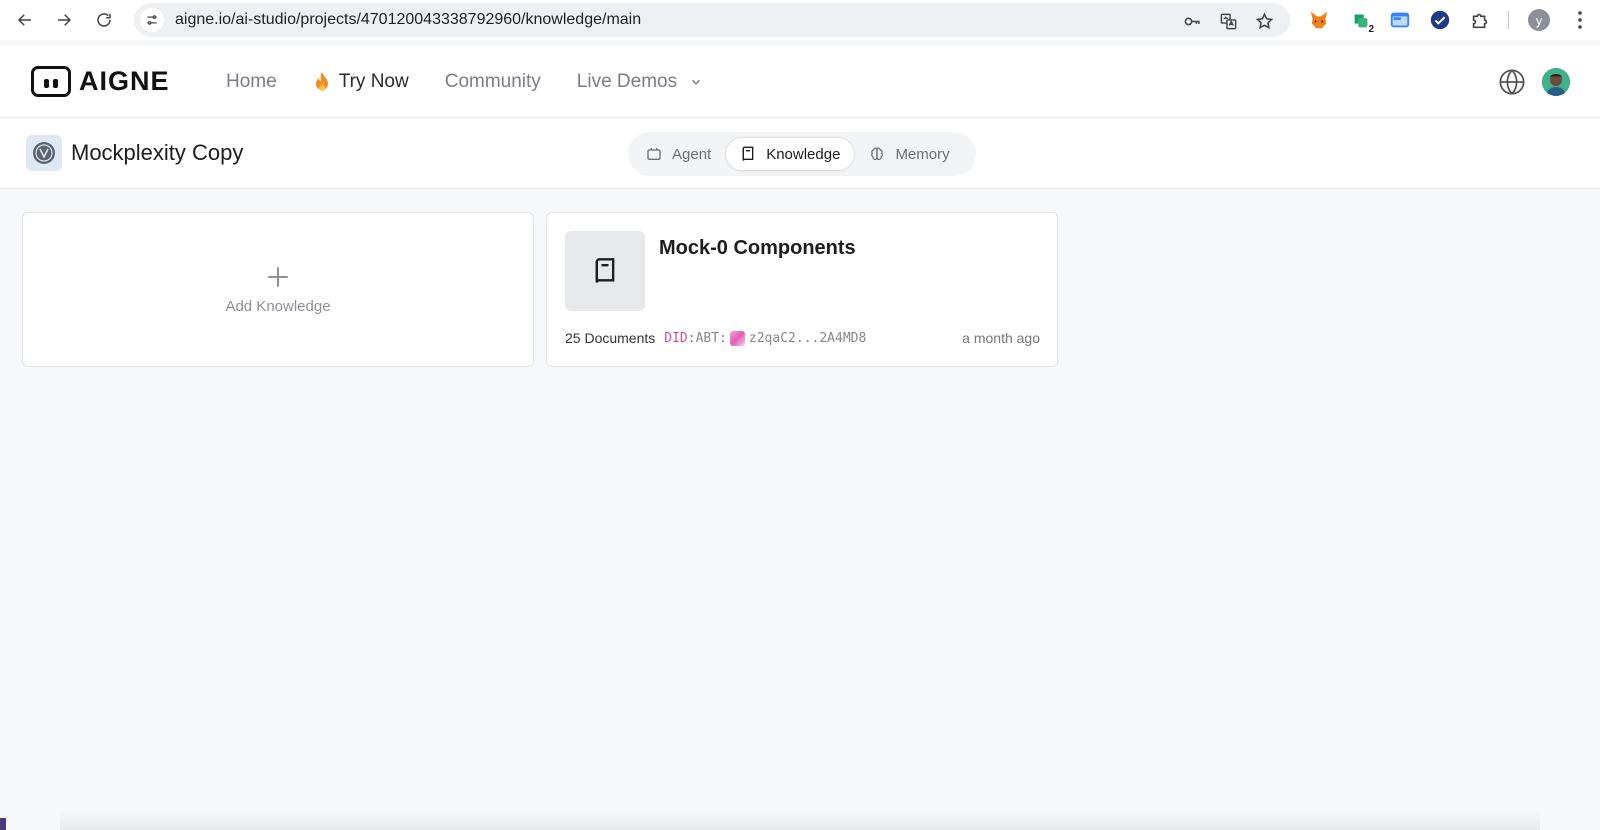  I want to click on logo-mark-icon, so click(51, 81).